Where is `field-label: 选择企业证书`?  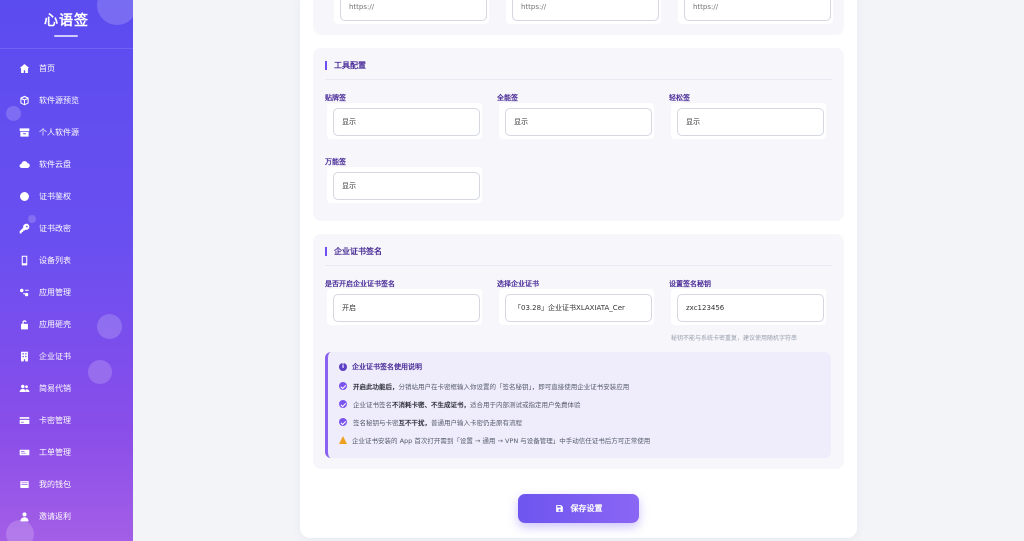
field-label: 选择企业证书 is located at coordinates (518, 284).